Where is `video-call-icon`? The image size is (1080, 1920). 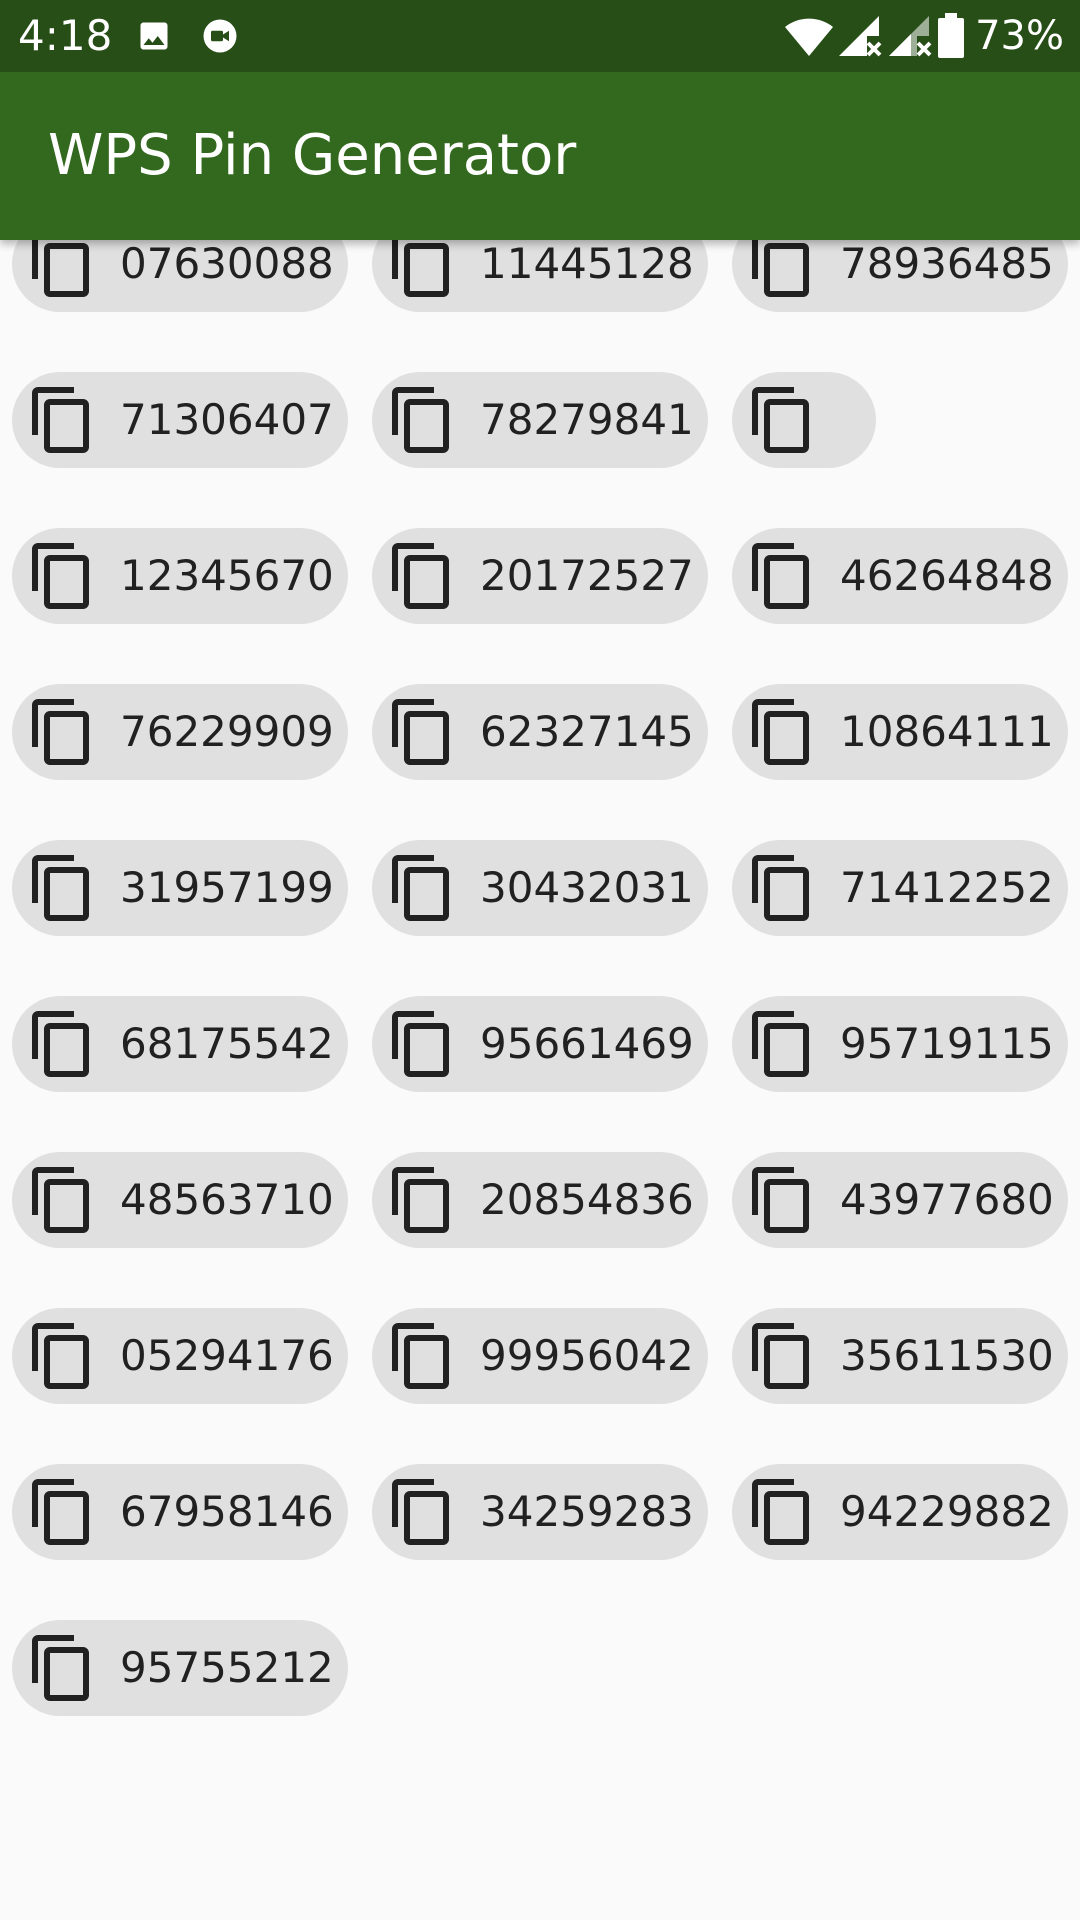
video-call-icon is located at coordinates (220, 36).